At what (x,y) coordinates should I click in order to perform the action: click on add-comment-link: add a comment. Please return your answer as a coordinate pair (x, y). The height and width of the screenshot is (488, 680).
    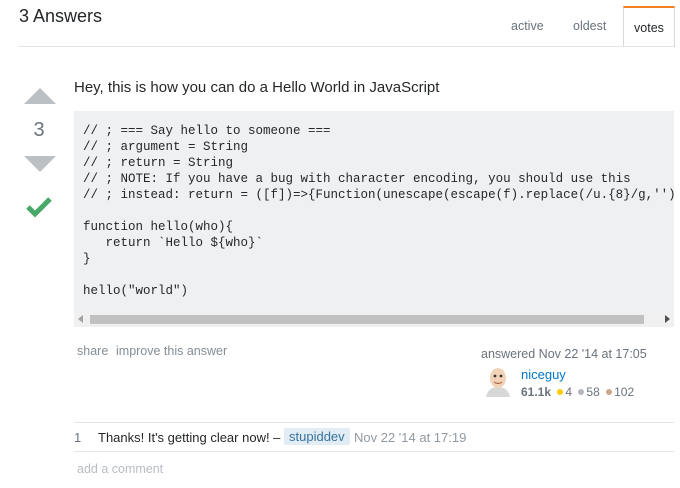
    Looking at the image, I should click on (120, 469).